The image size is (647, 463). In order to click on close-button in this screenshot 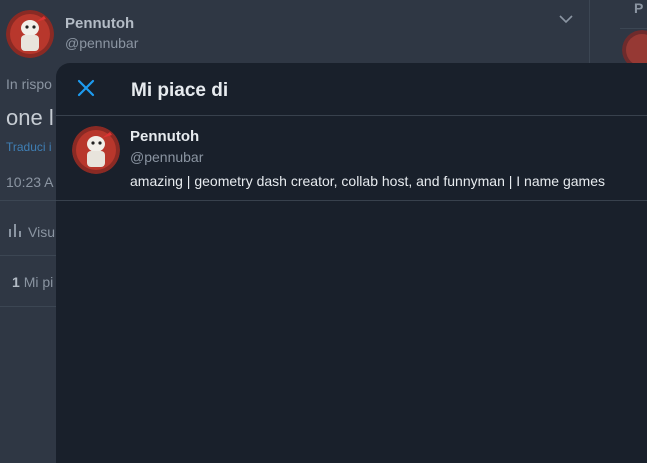, I will do `click(86, 90)`.